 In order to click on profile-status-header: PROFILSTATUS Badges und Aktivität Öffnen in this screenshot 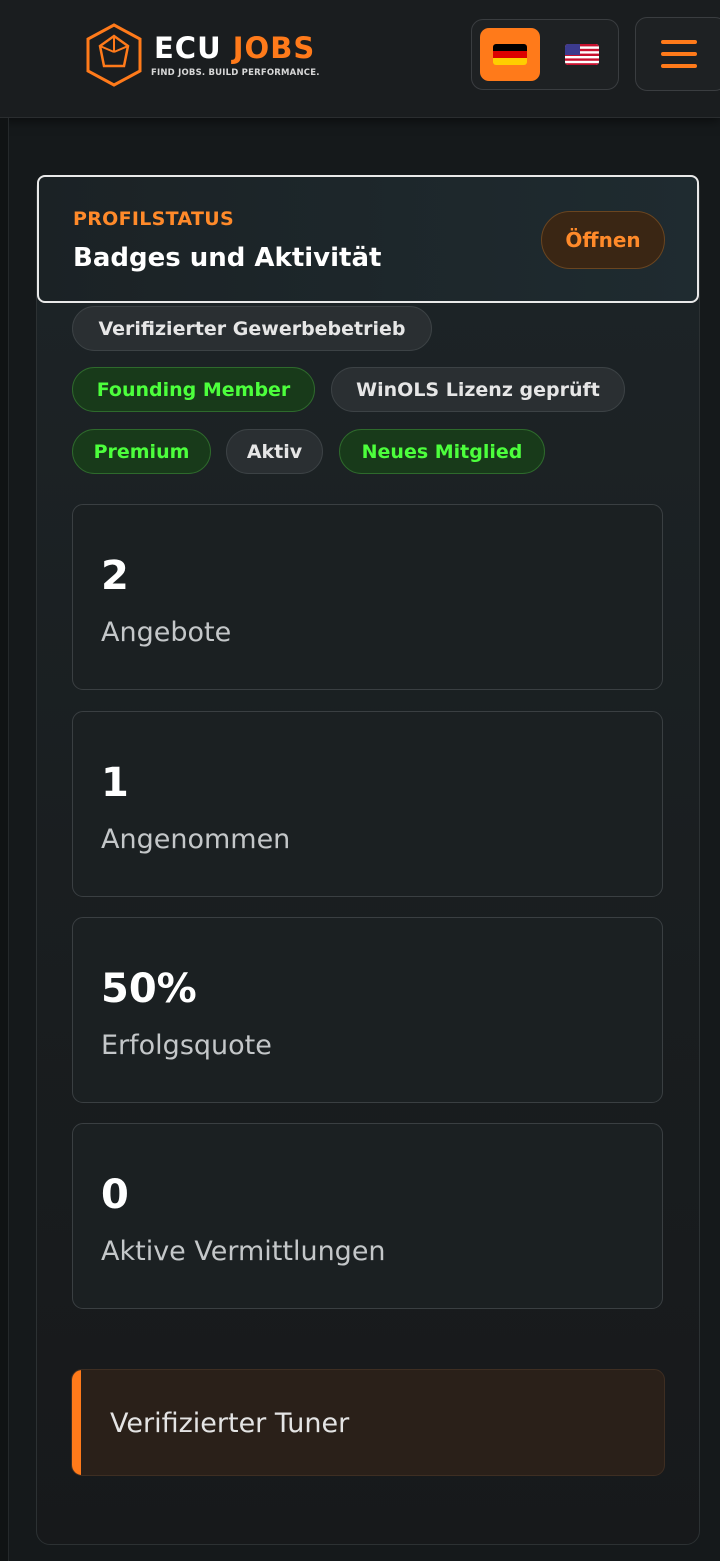, I will do `click(368, 239)`.